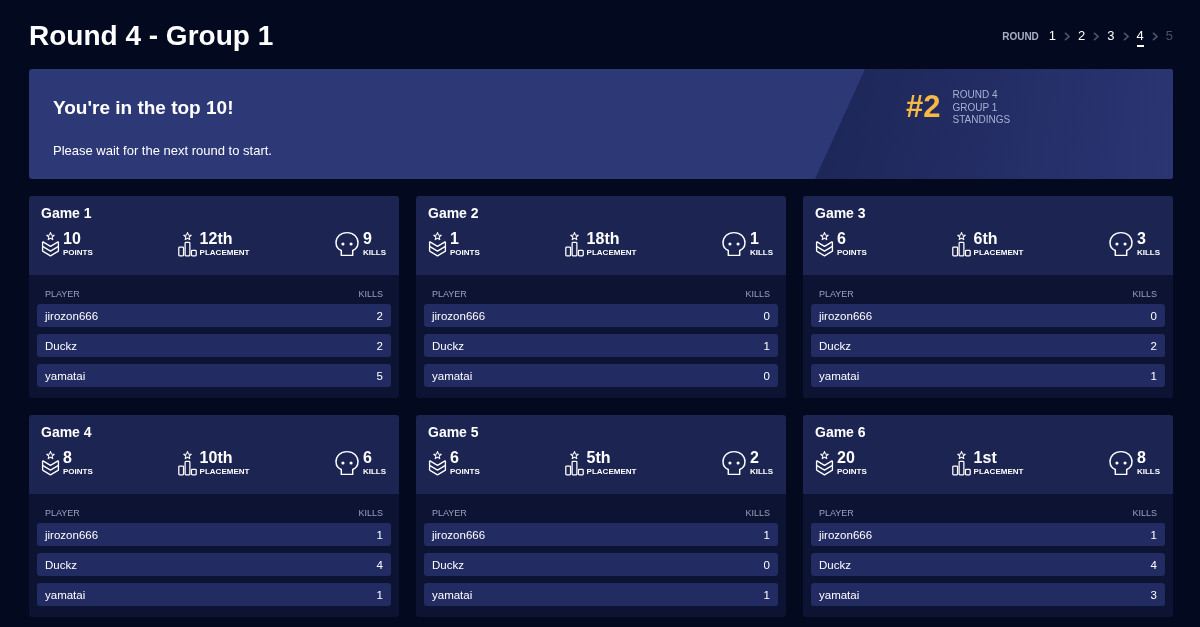 The width and height of the screenshot is (1200, 627). I want to click on standings-label: GROUP 1, so click(975, 107).